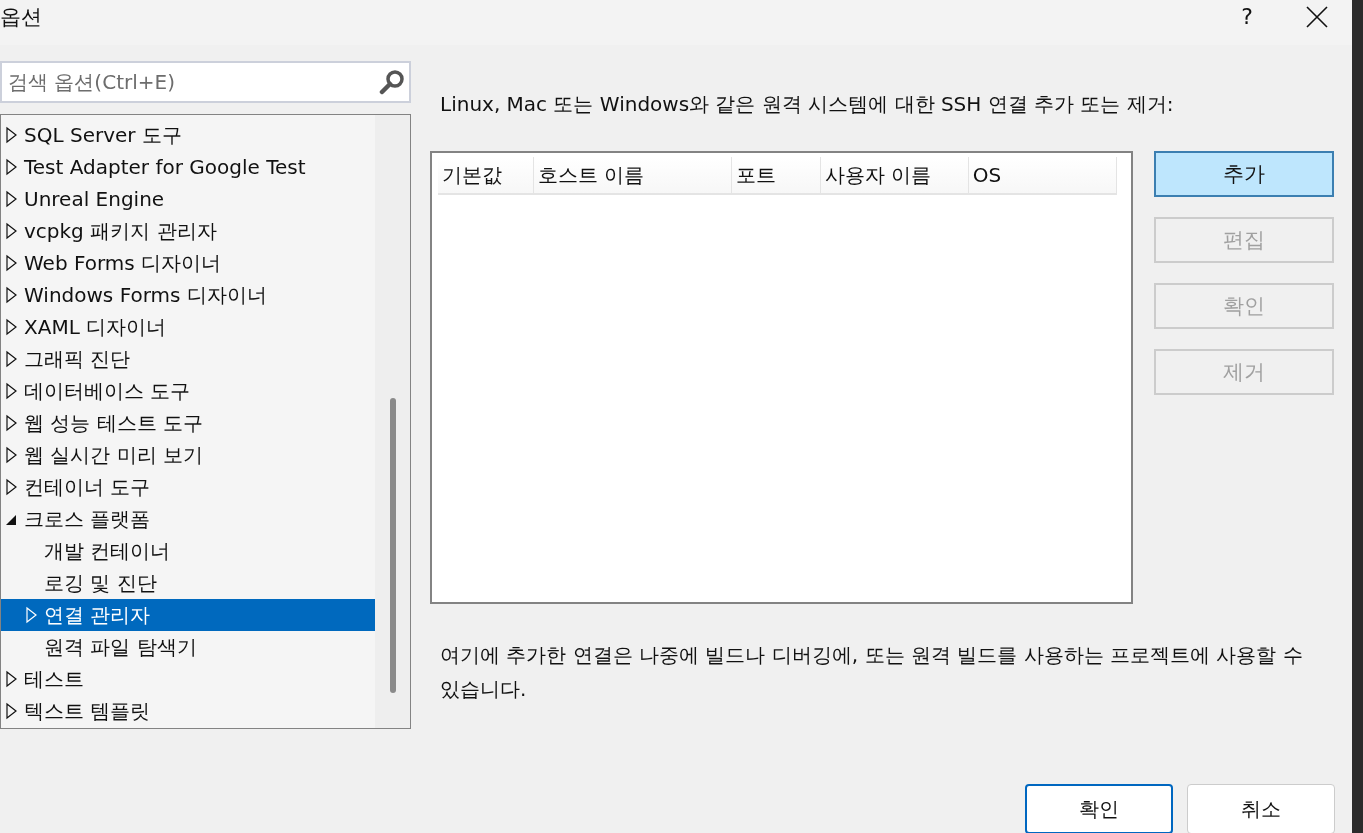 The image size is (1363, 833). What do you see at coordinates (21, 17) in the screenshot?
I see `window-title: 옵션` at bounding box center [21, 17].